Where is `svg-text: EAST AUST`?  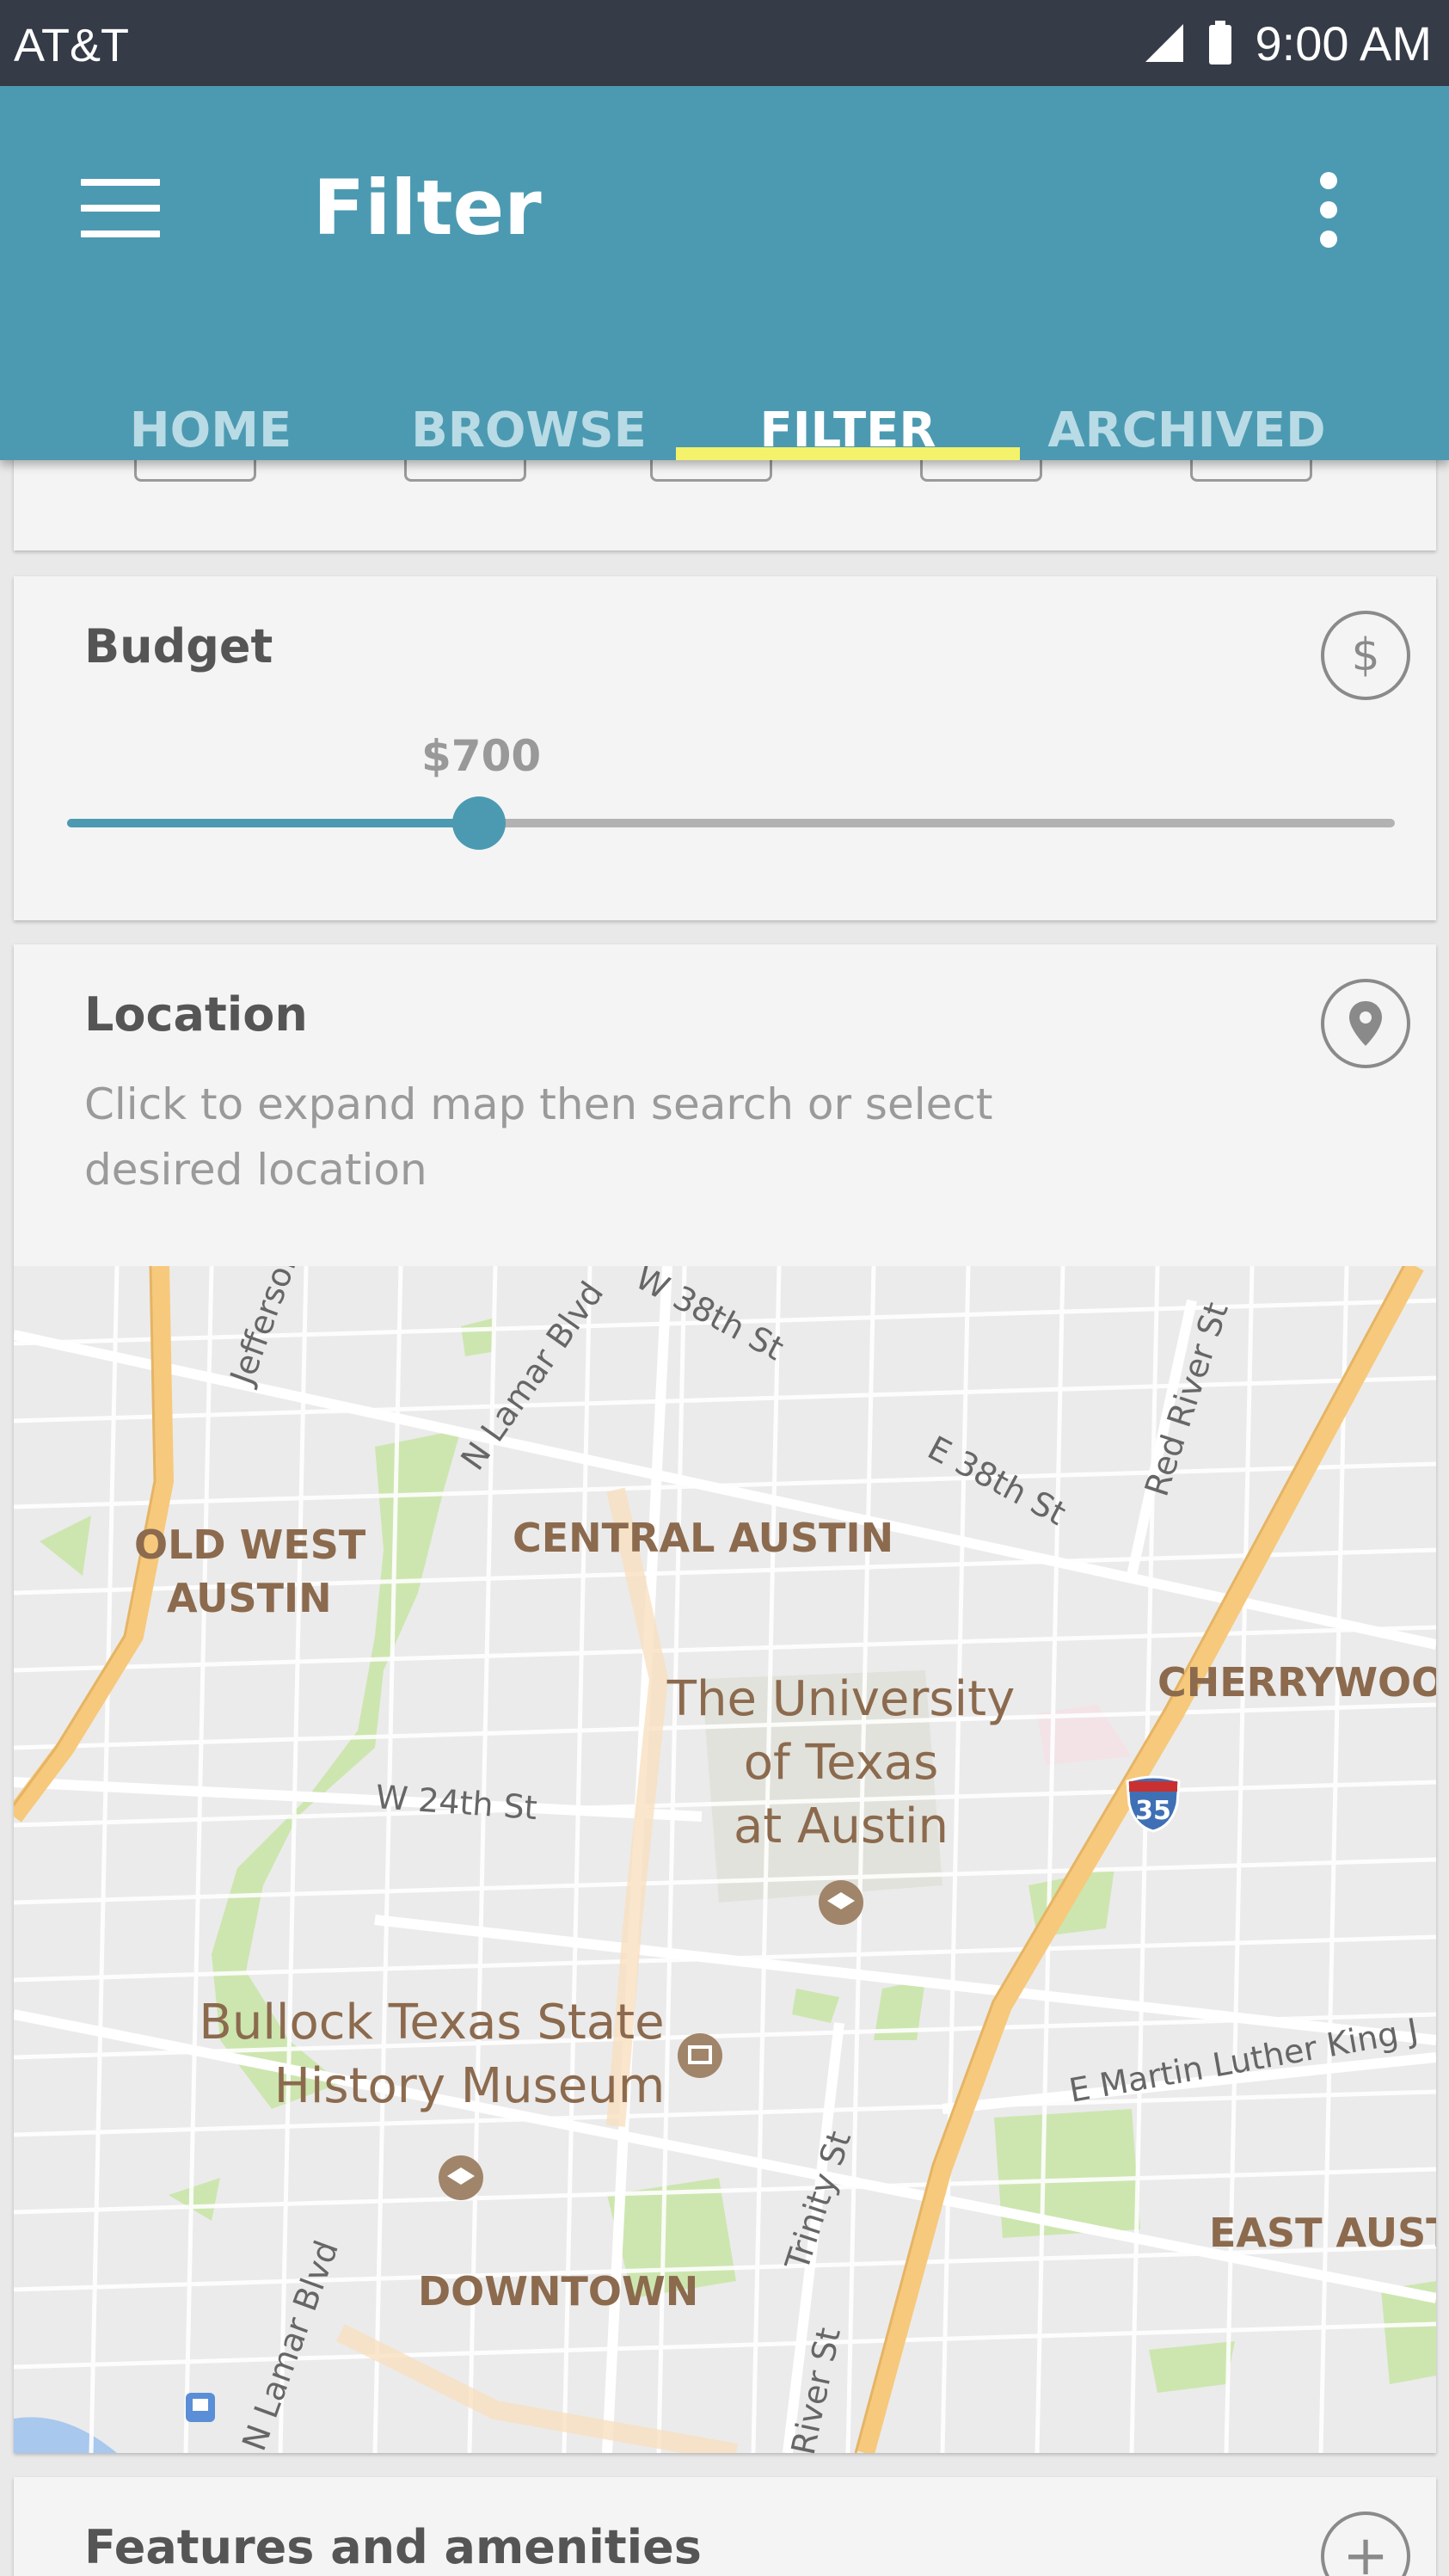 svg-text: EAST AUST is located at coordinates (1322, 2233).